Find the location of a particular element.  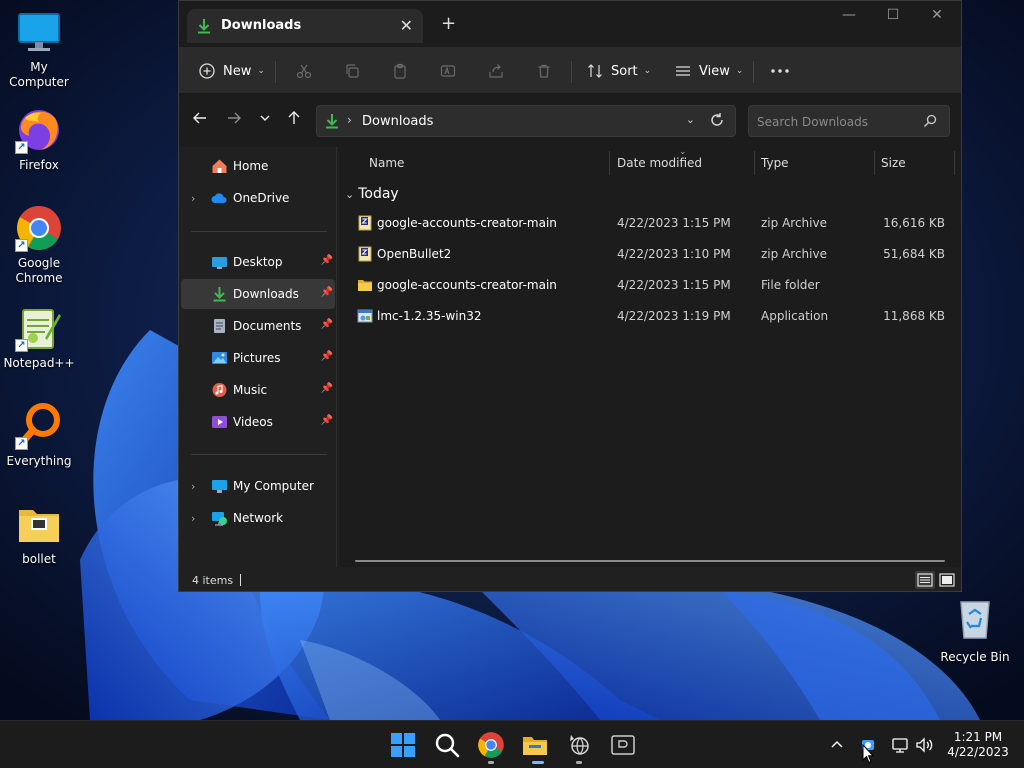

forward-button is located at coordinates (234, 121).